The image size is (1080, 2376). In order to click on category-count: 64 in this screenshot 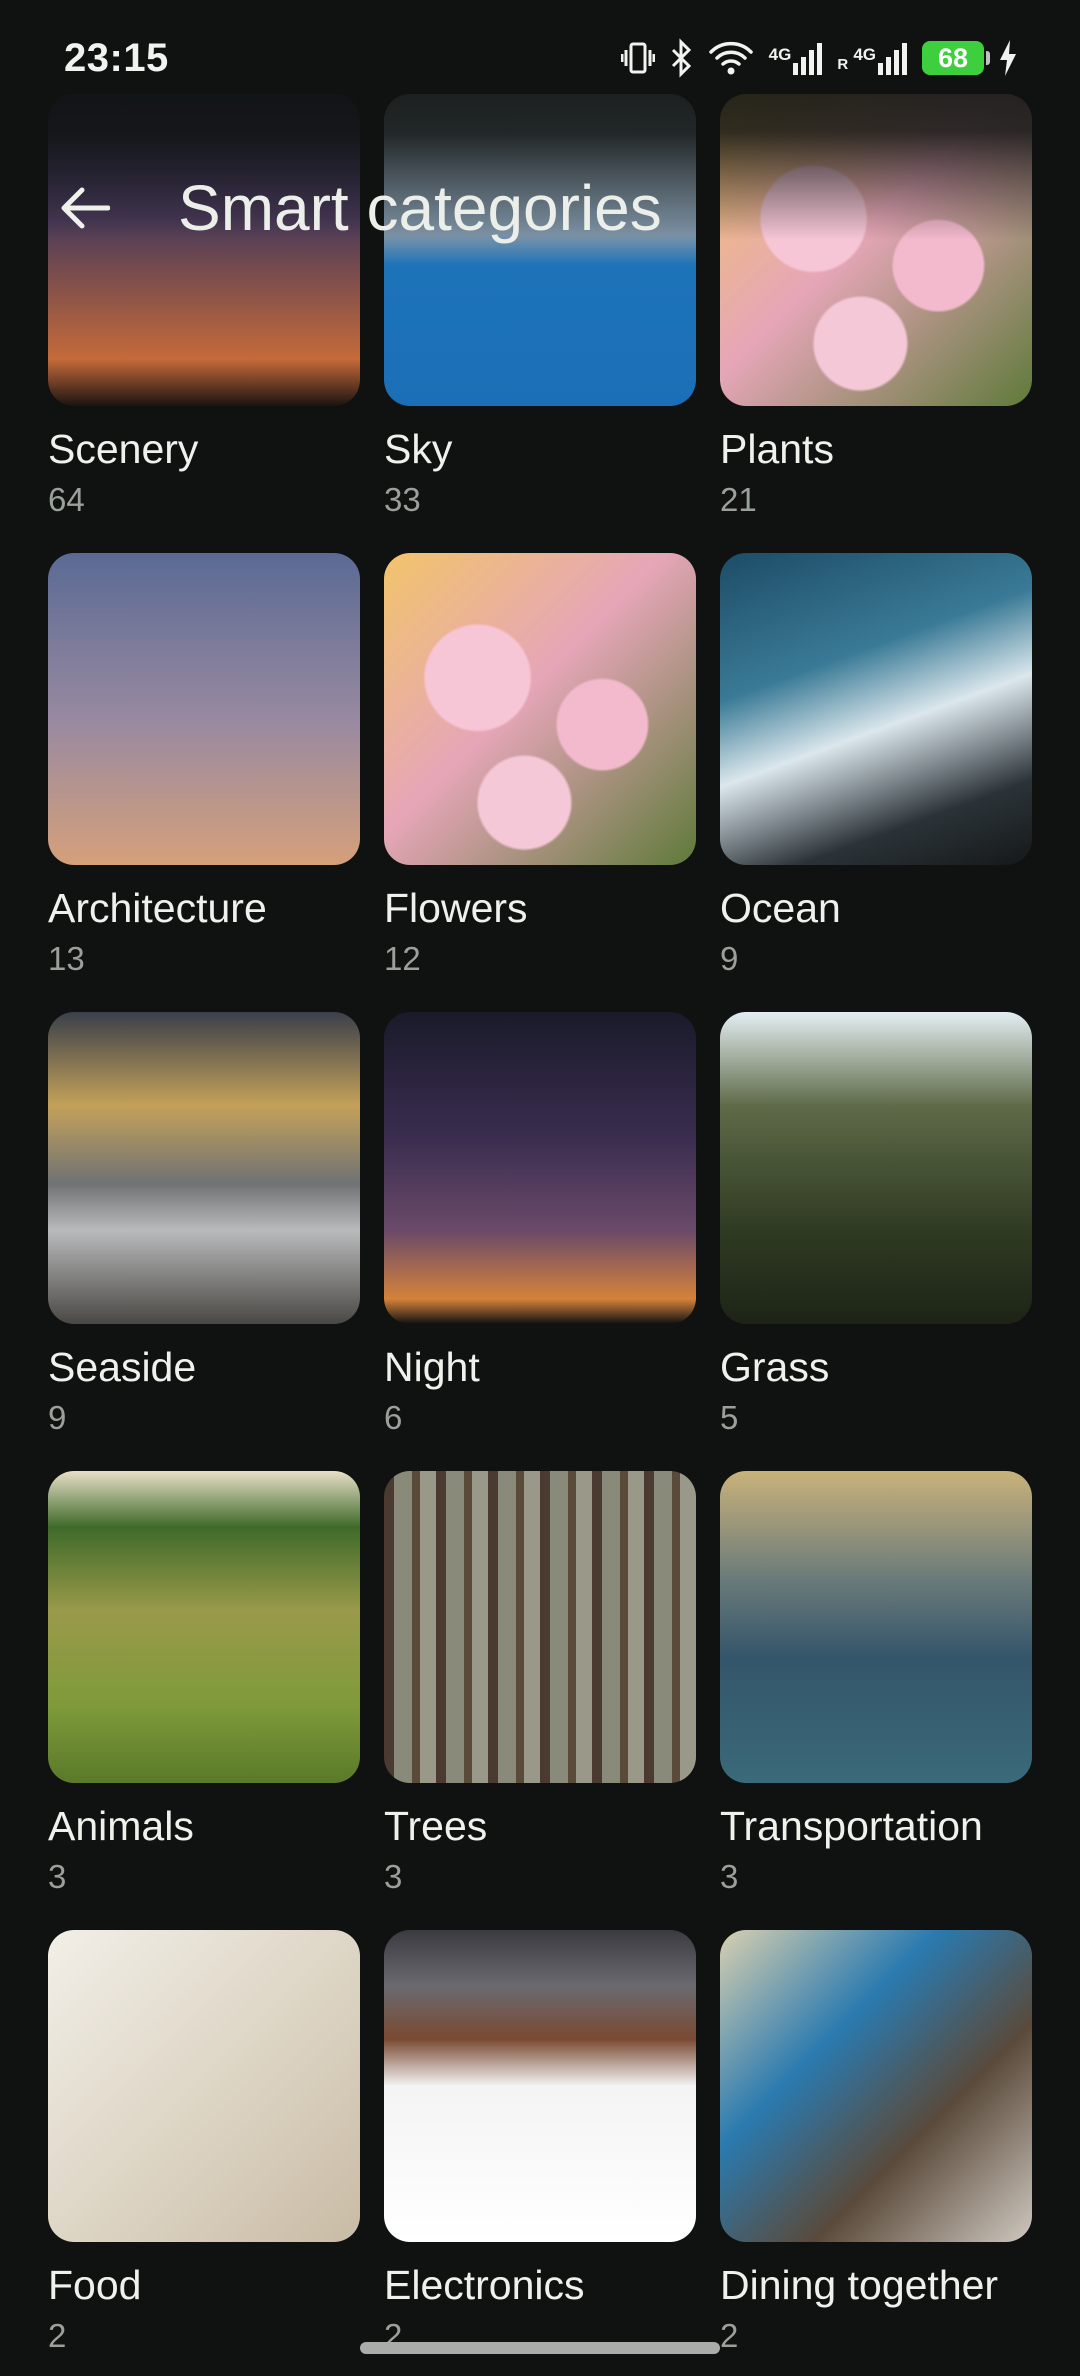, I will do `click(66, 499)`.